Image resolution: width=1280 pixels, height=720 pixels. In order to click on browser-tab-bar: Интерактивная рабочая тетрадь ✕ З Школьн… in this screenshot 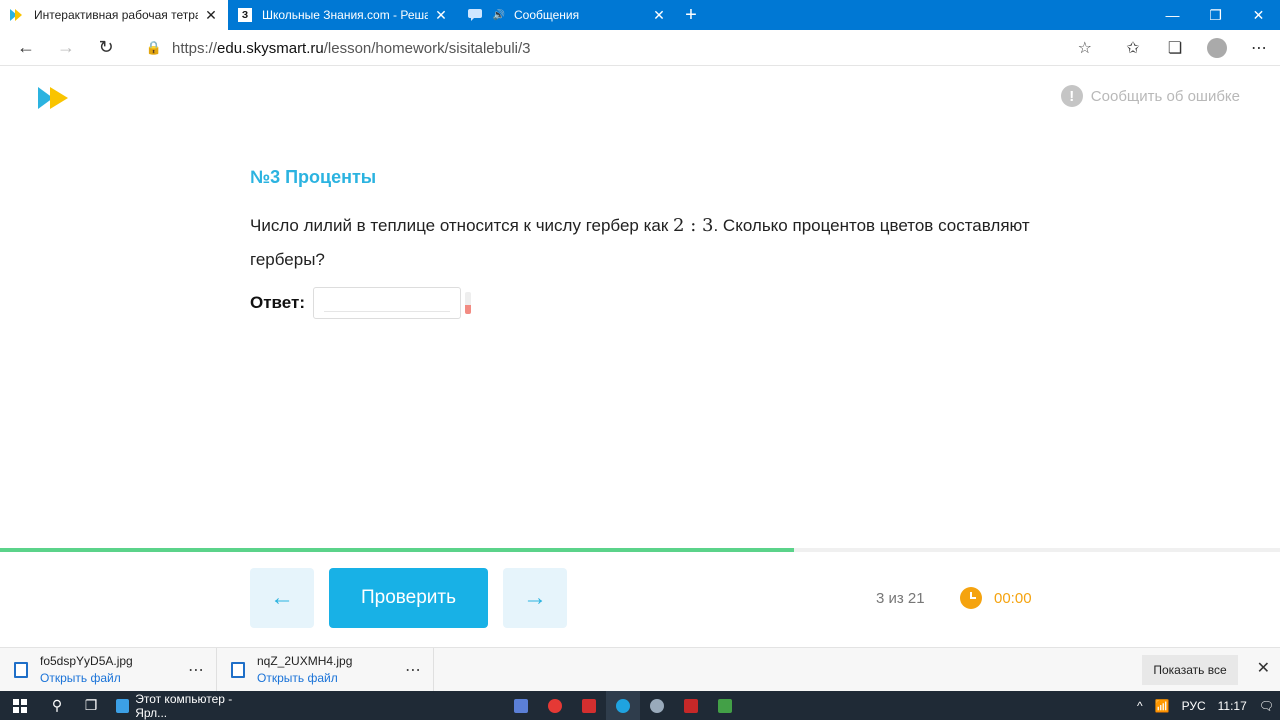, I will do `click(640, 15)`.